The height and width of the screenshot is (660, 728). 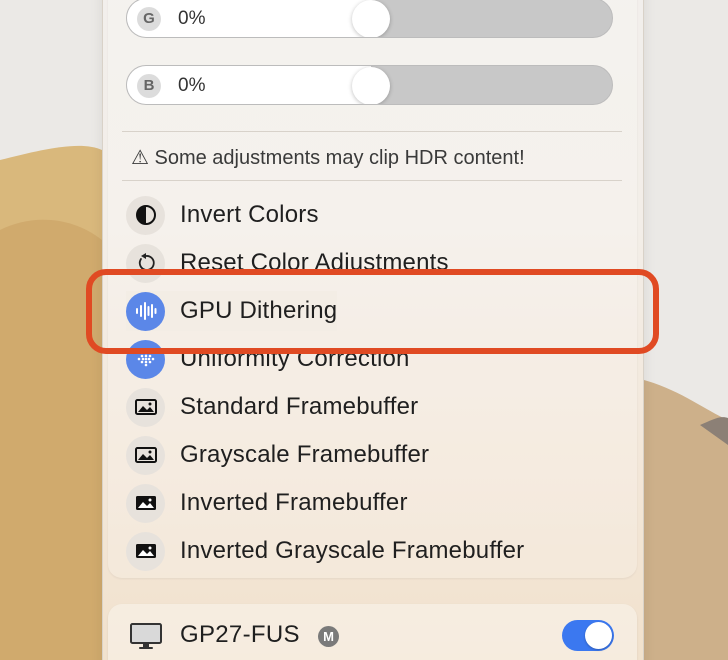 What do you see at coordinates (372, 311) in the screenshot?
I see `highlight-annotation` at bounding box center [372, 311].